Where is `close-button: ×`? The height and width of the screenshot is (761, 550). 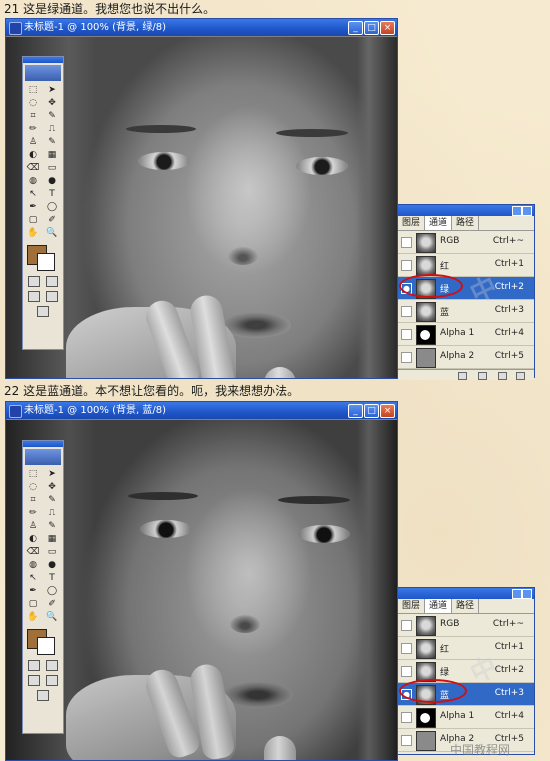 close-button: × is located at coordinates (387, 411).